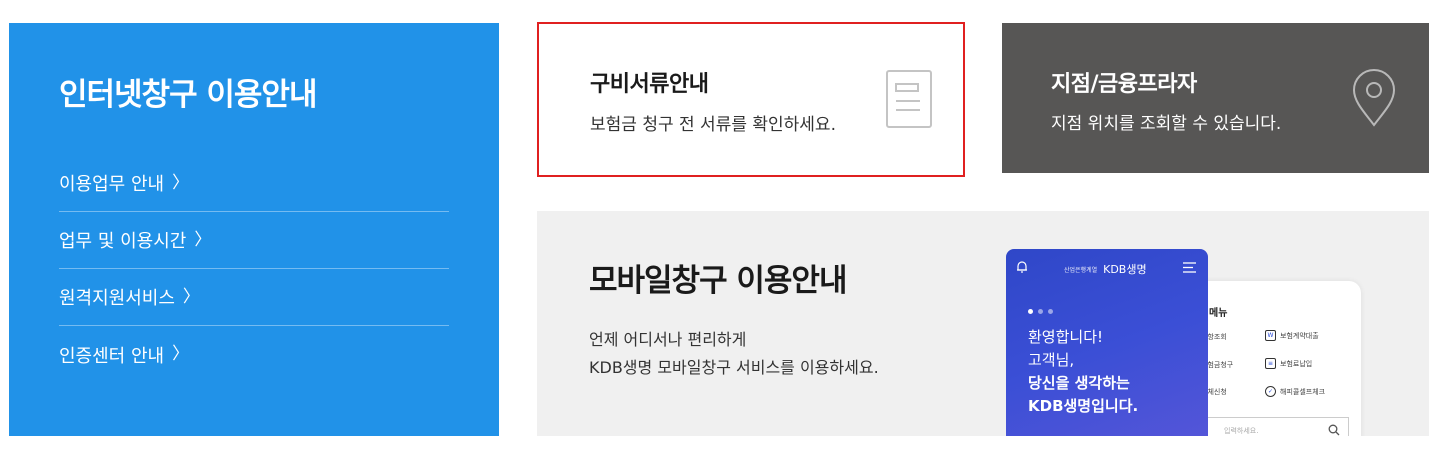 The image size is (1441, 466). What do you see at coordinates (1241, 431) in the screenshot?
I see `phone-search-placeholder: 입력하세요.` at bounding box center [1241, 431].